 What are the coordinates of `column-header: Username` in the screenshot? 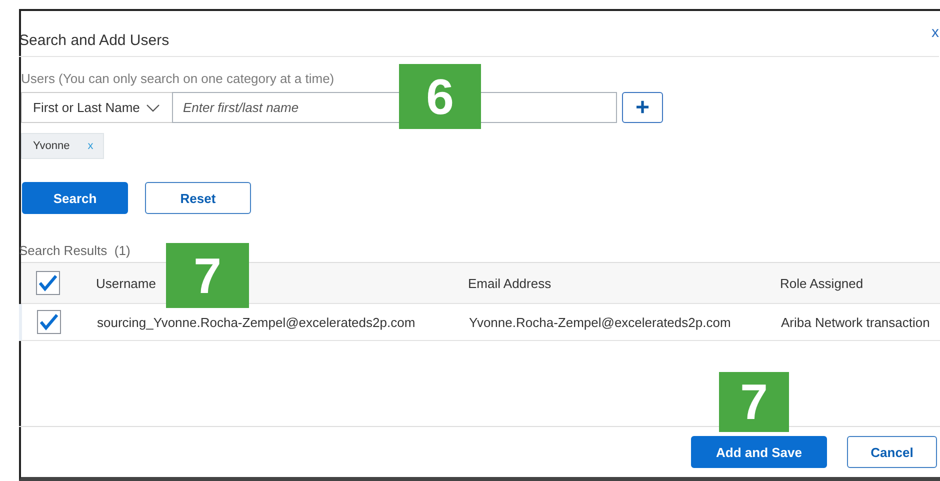 It's located at (126, 283).